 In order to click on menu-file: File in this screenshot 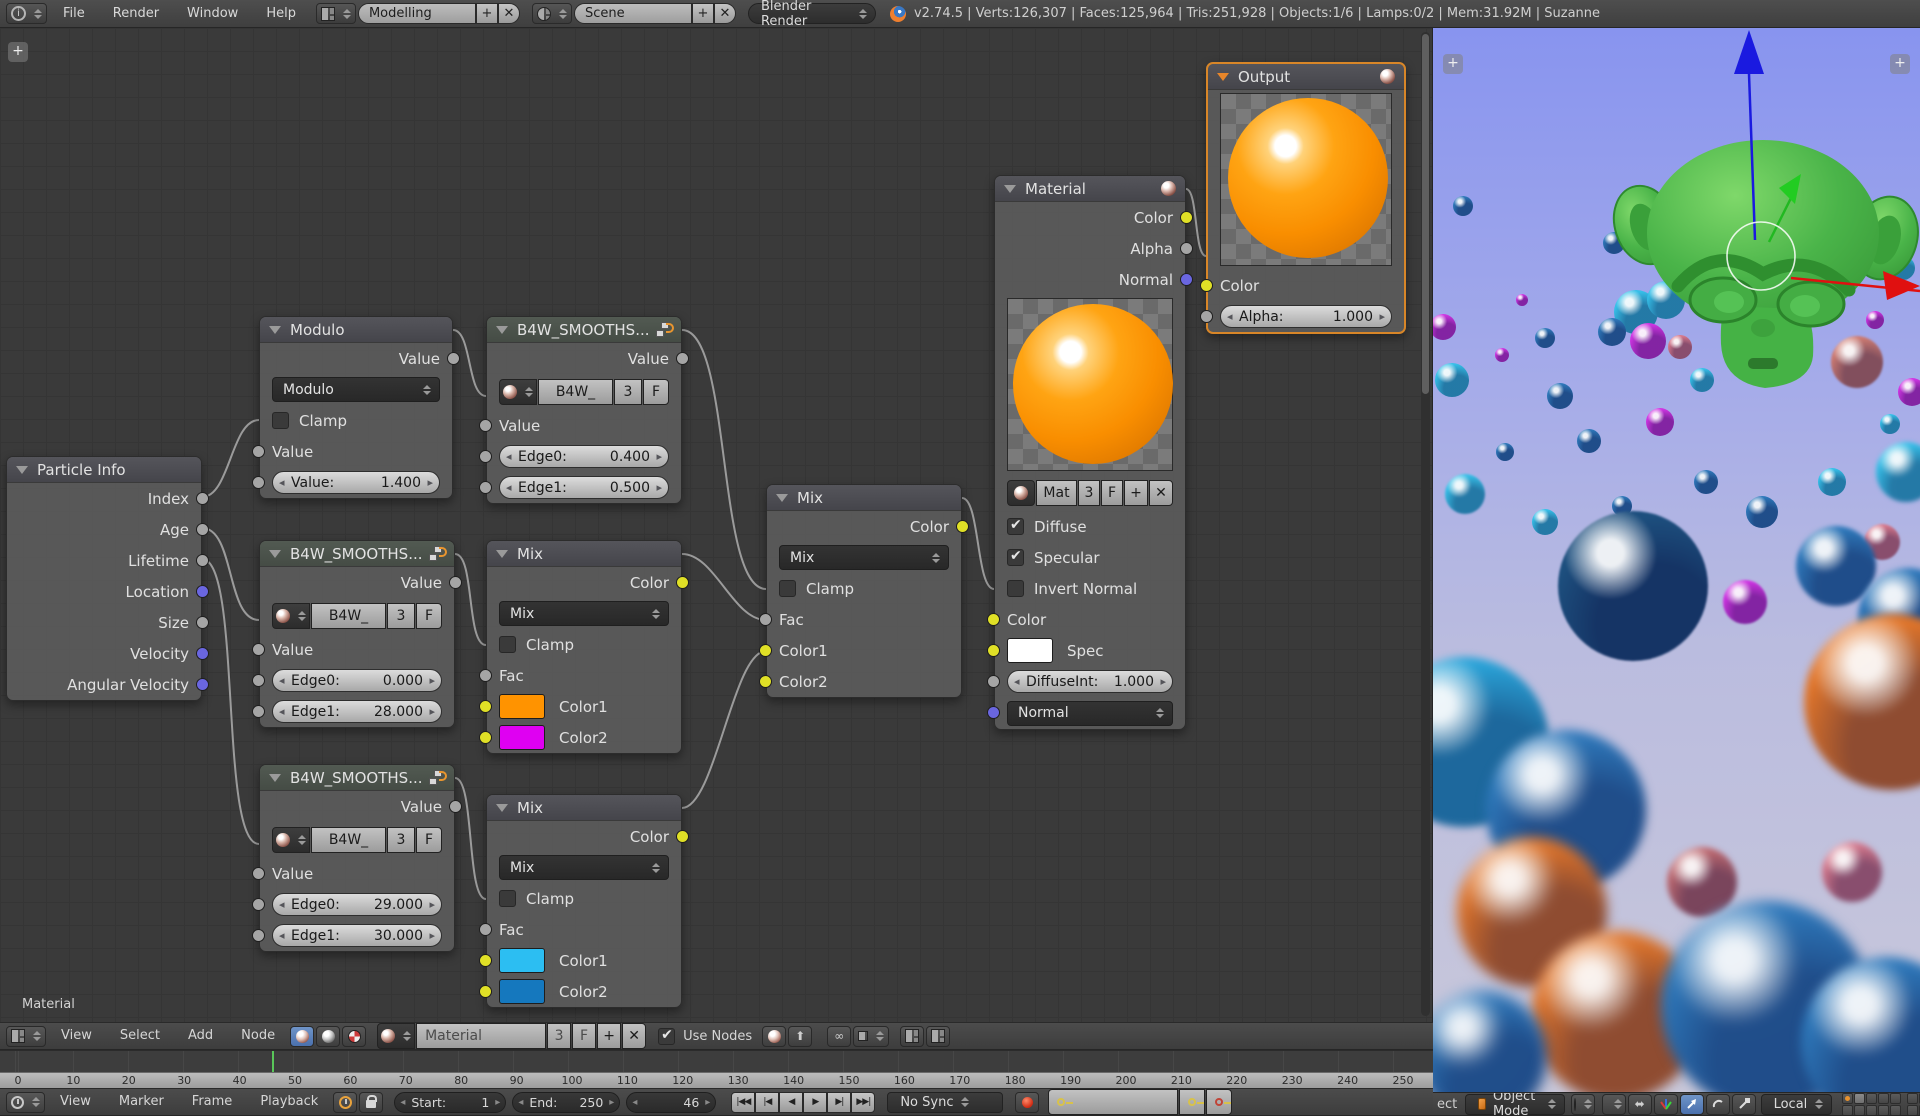, I will do `click(74, 14)`.